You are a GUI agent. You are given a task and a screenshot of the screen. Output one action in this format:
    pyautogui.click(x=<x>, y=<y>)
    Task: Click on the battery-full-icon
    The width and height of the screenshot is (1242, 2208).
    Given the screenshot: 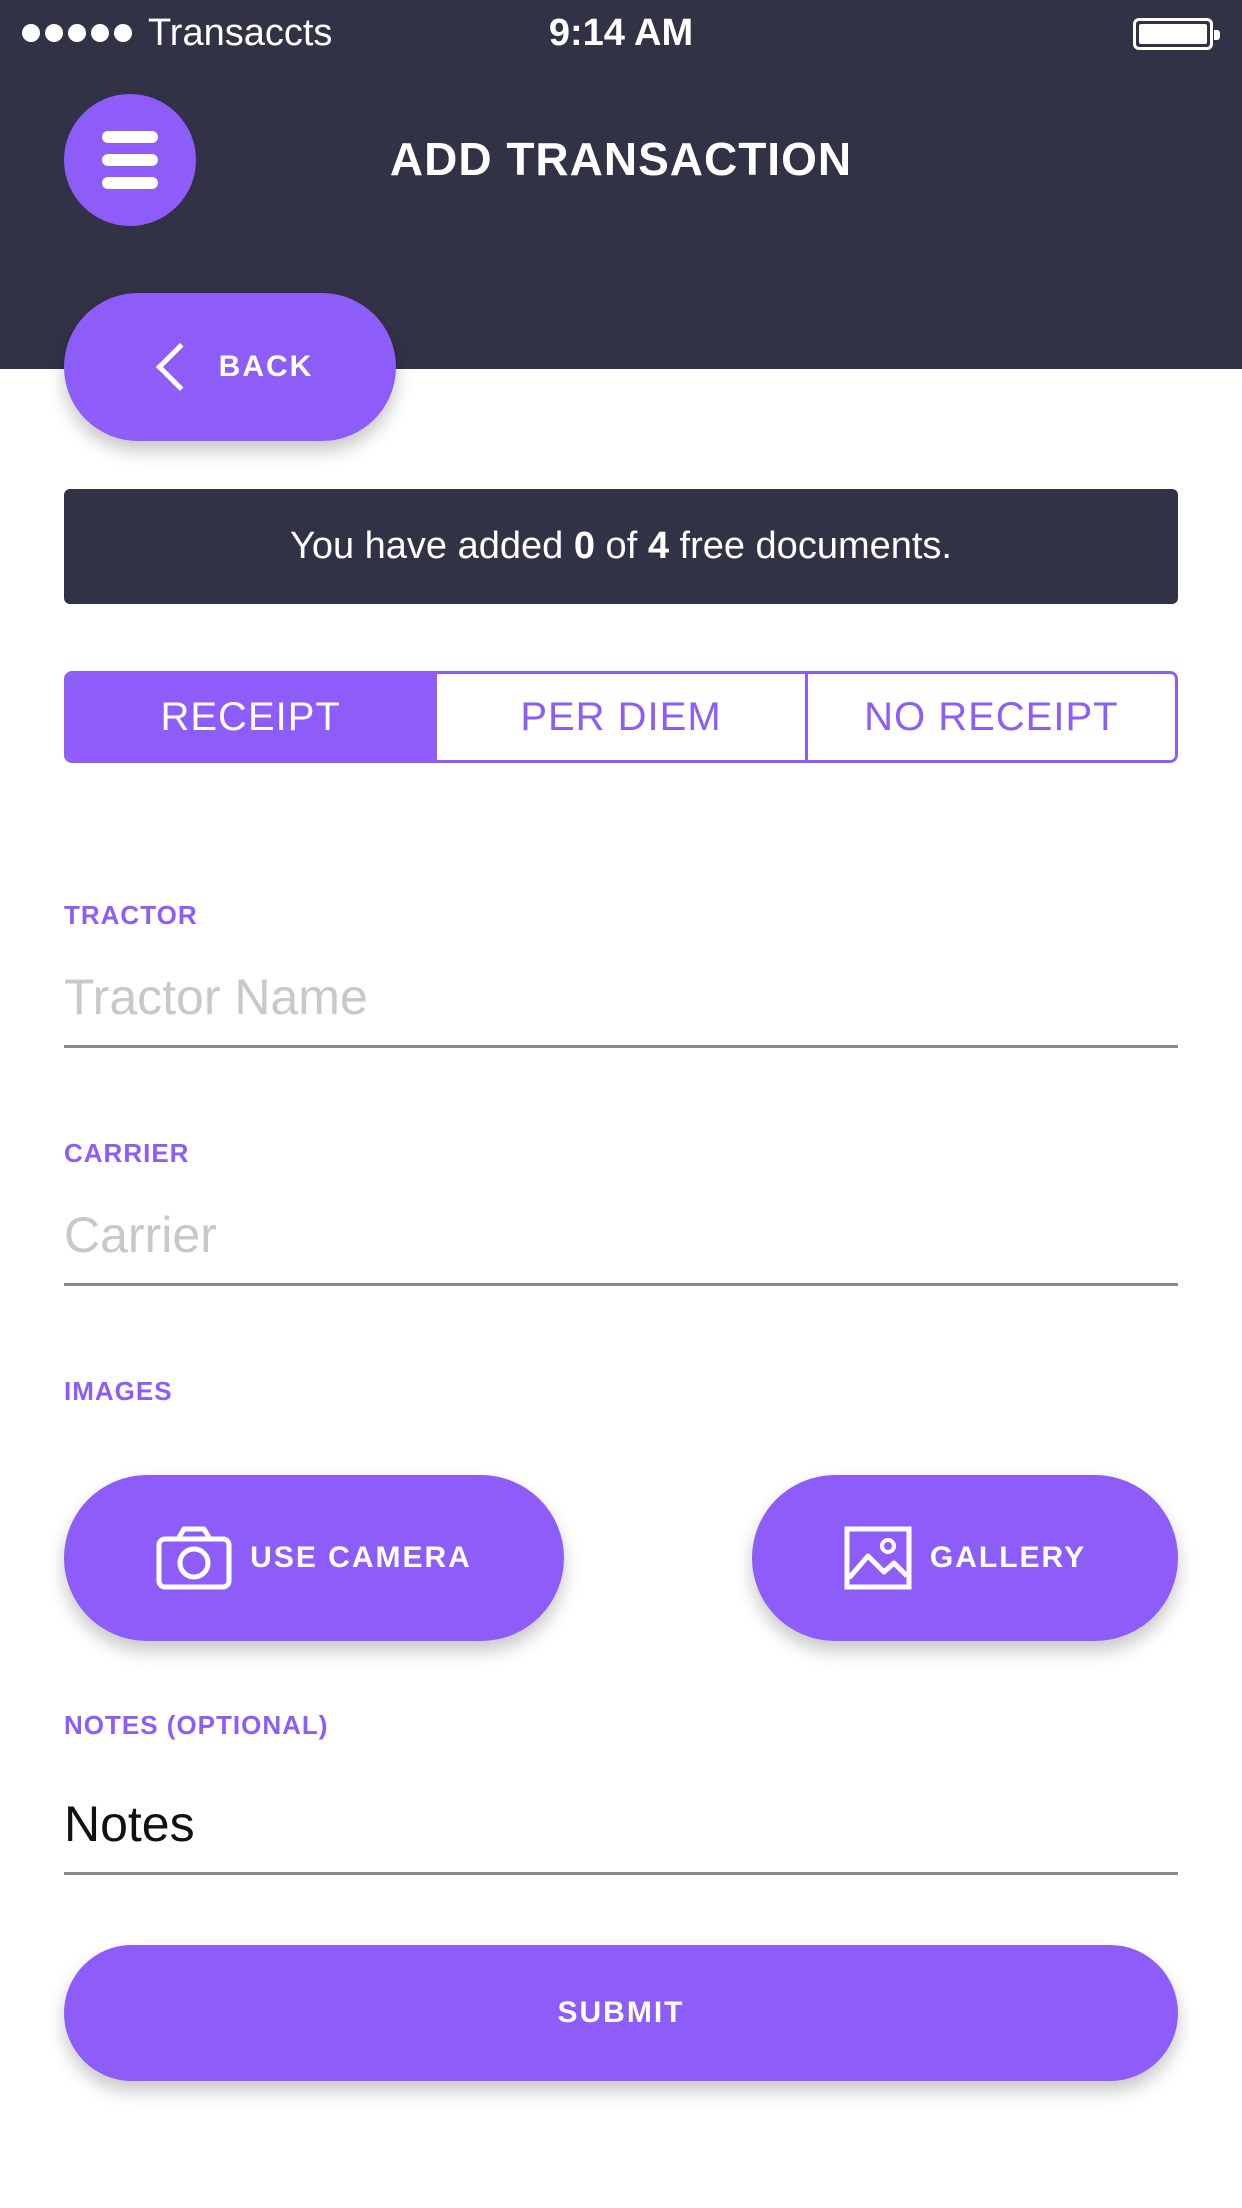 What is the action you would take?
    pyautogui.click(x=1176, y=34)
    